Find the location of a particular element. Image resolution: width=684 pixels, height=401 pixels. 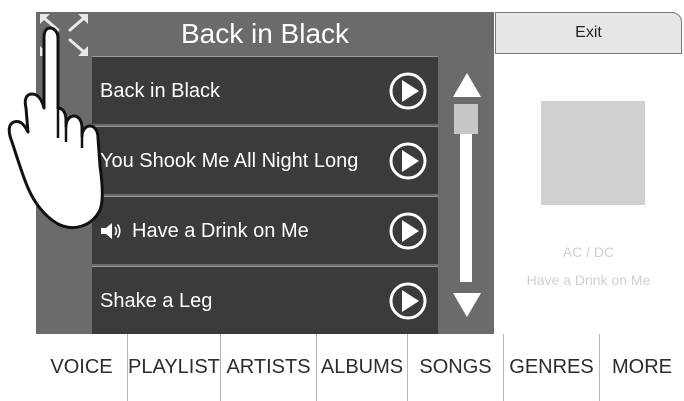

triangle-up-icon is located at coordinates (467, 85).